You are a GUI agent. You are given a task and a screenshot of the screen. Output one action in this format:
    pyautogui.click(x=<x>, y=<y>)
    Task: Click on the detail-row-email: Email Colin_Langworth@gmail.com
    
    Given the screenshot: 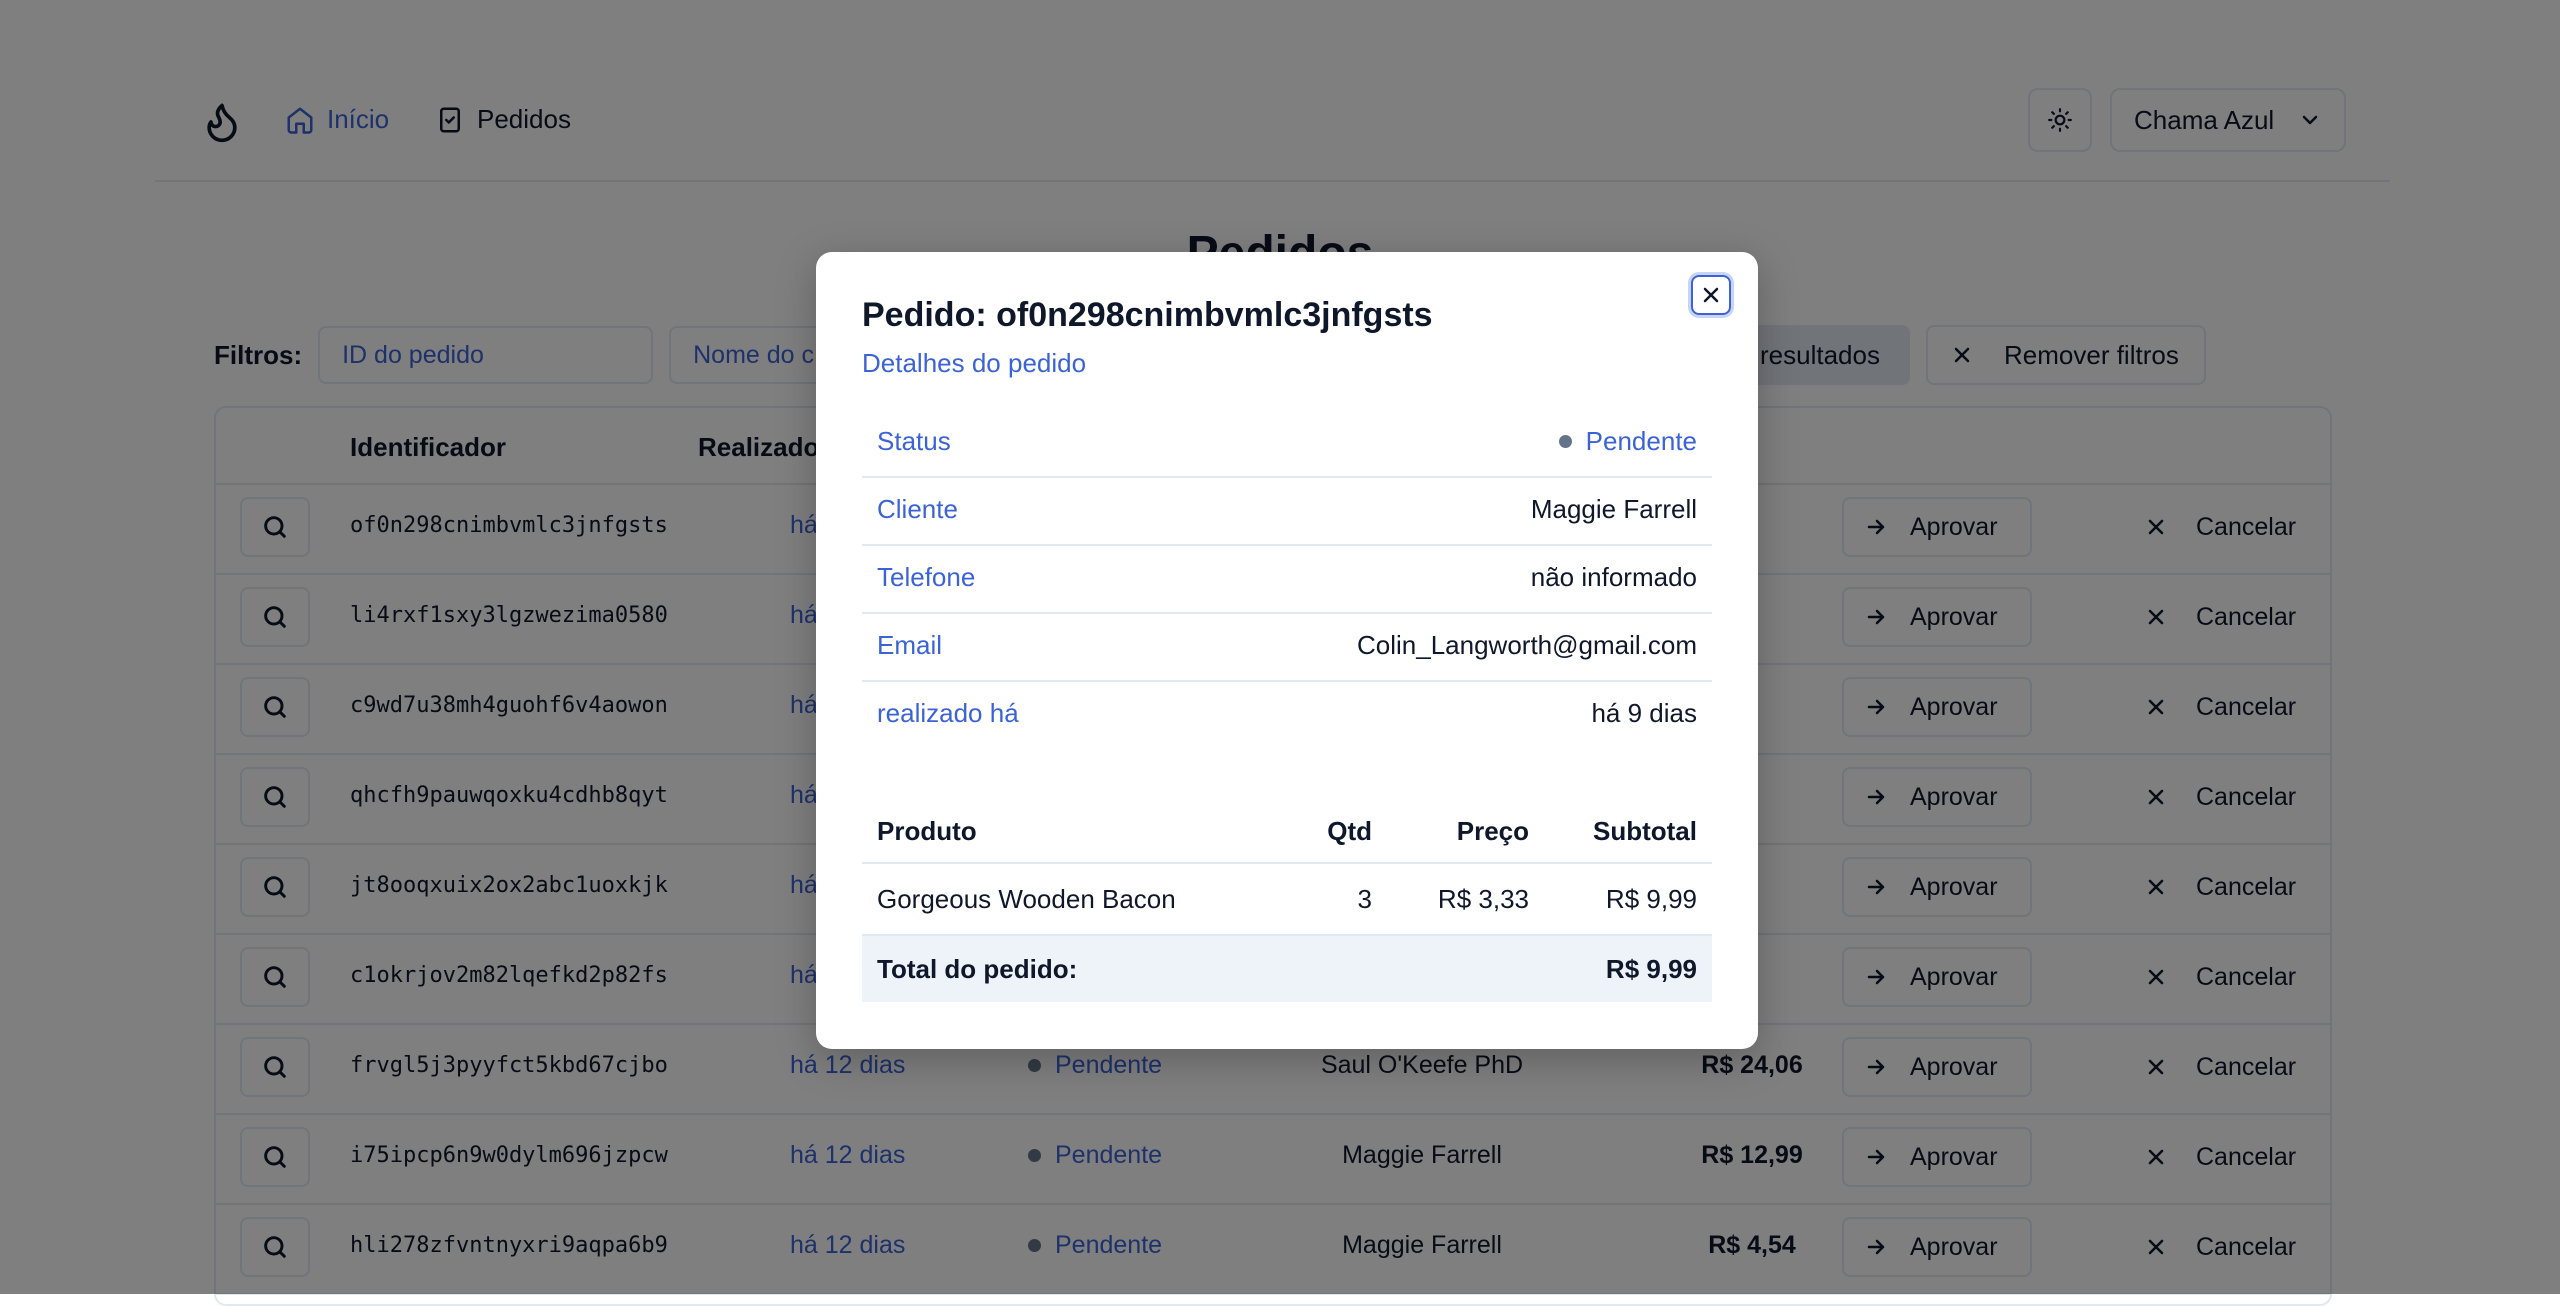 What is the action you would take?
    pyautogui.click(x=1287, y=647)
    